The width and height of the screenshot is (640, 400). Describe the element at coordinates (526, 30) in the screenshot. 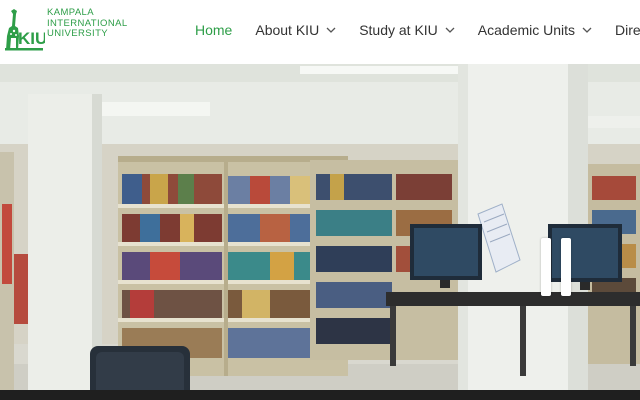

I see `nav-item-label: Academic Units` at that location.